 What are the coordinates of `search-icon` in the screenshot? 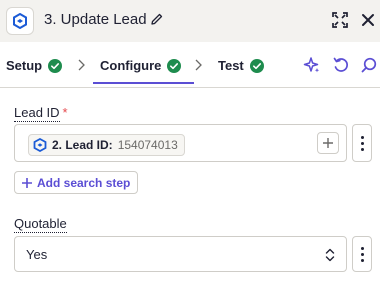 It's located at (369, 65).